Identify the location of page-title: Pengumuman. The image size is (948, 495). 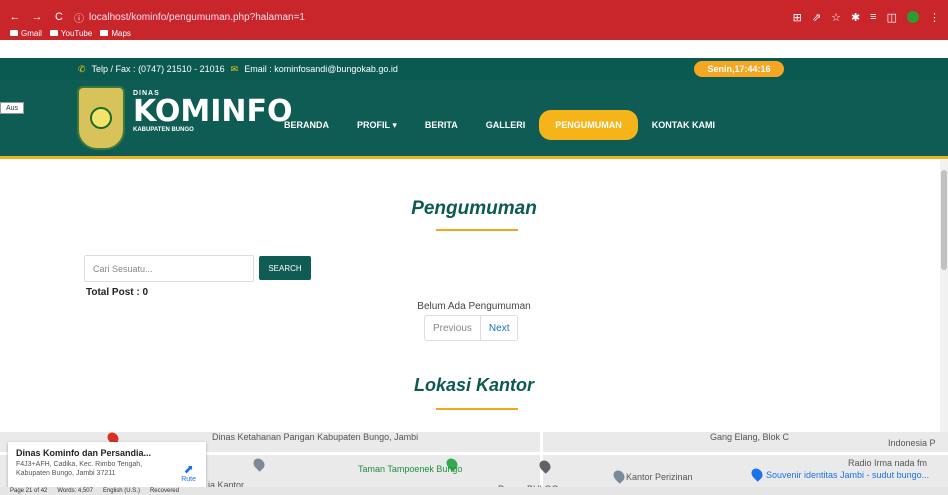
(474, 208).